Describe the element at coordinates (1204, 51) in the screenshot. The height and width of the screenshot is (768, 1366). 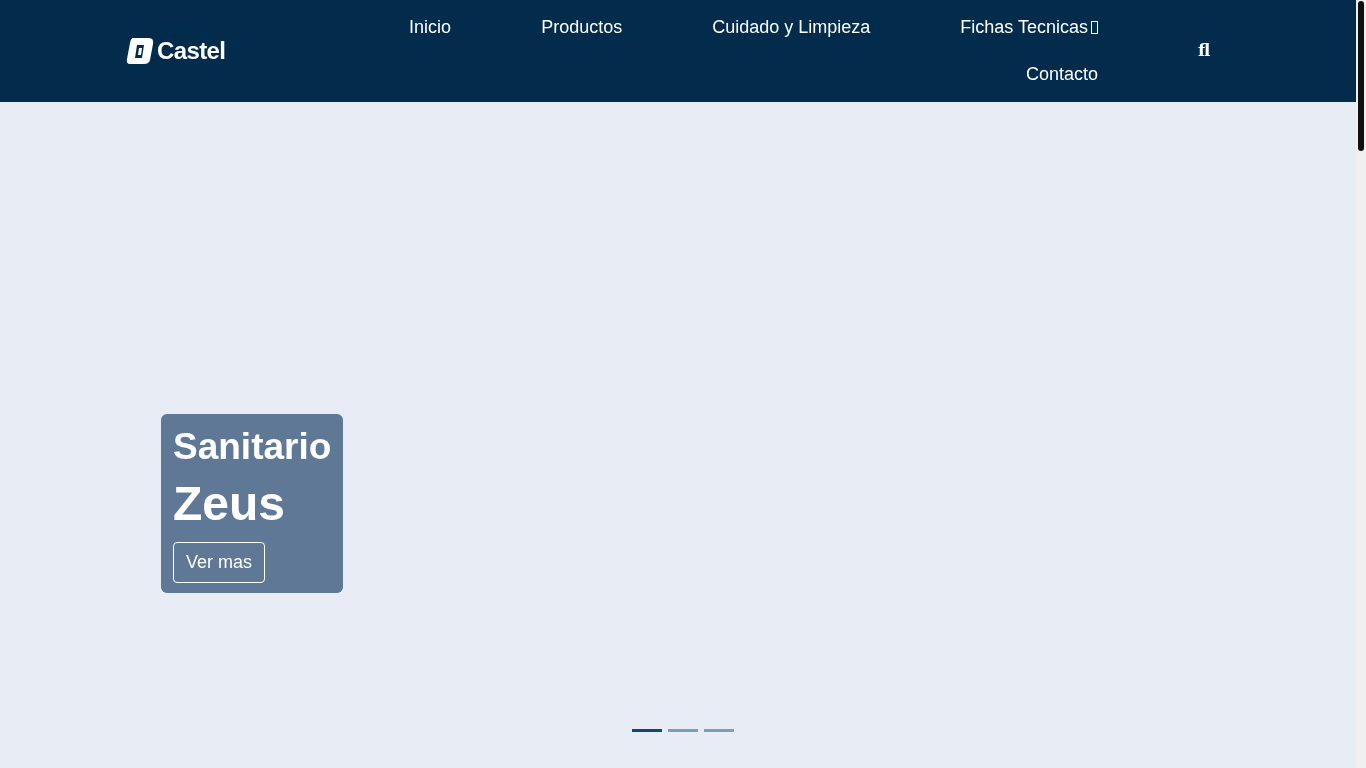
I see `search-icon: fl` at that location.